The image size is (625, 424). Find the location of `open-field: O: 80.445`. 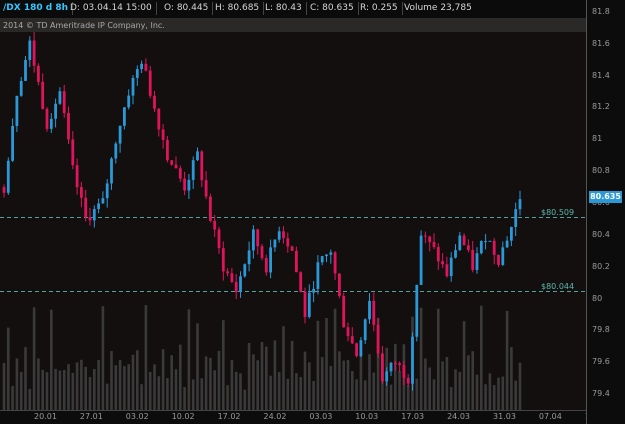

open-field: O: 80.445 is located at coordinates (187, 8).